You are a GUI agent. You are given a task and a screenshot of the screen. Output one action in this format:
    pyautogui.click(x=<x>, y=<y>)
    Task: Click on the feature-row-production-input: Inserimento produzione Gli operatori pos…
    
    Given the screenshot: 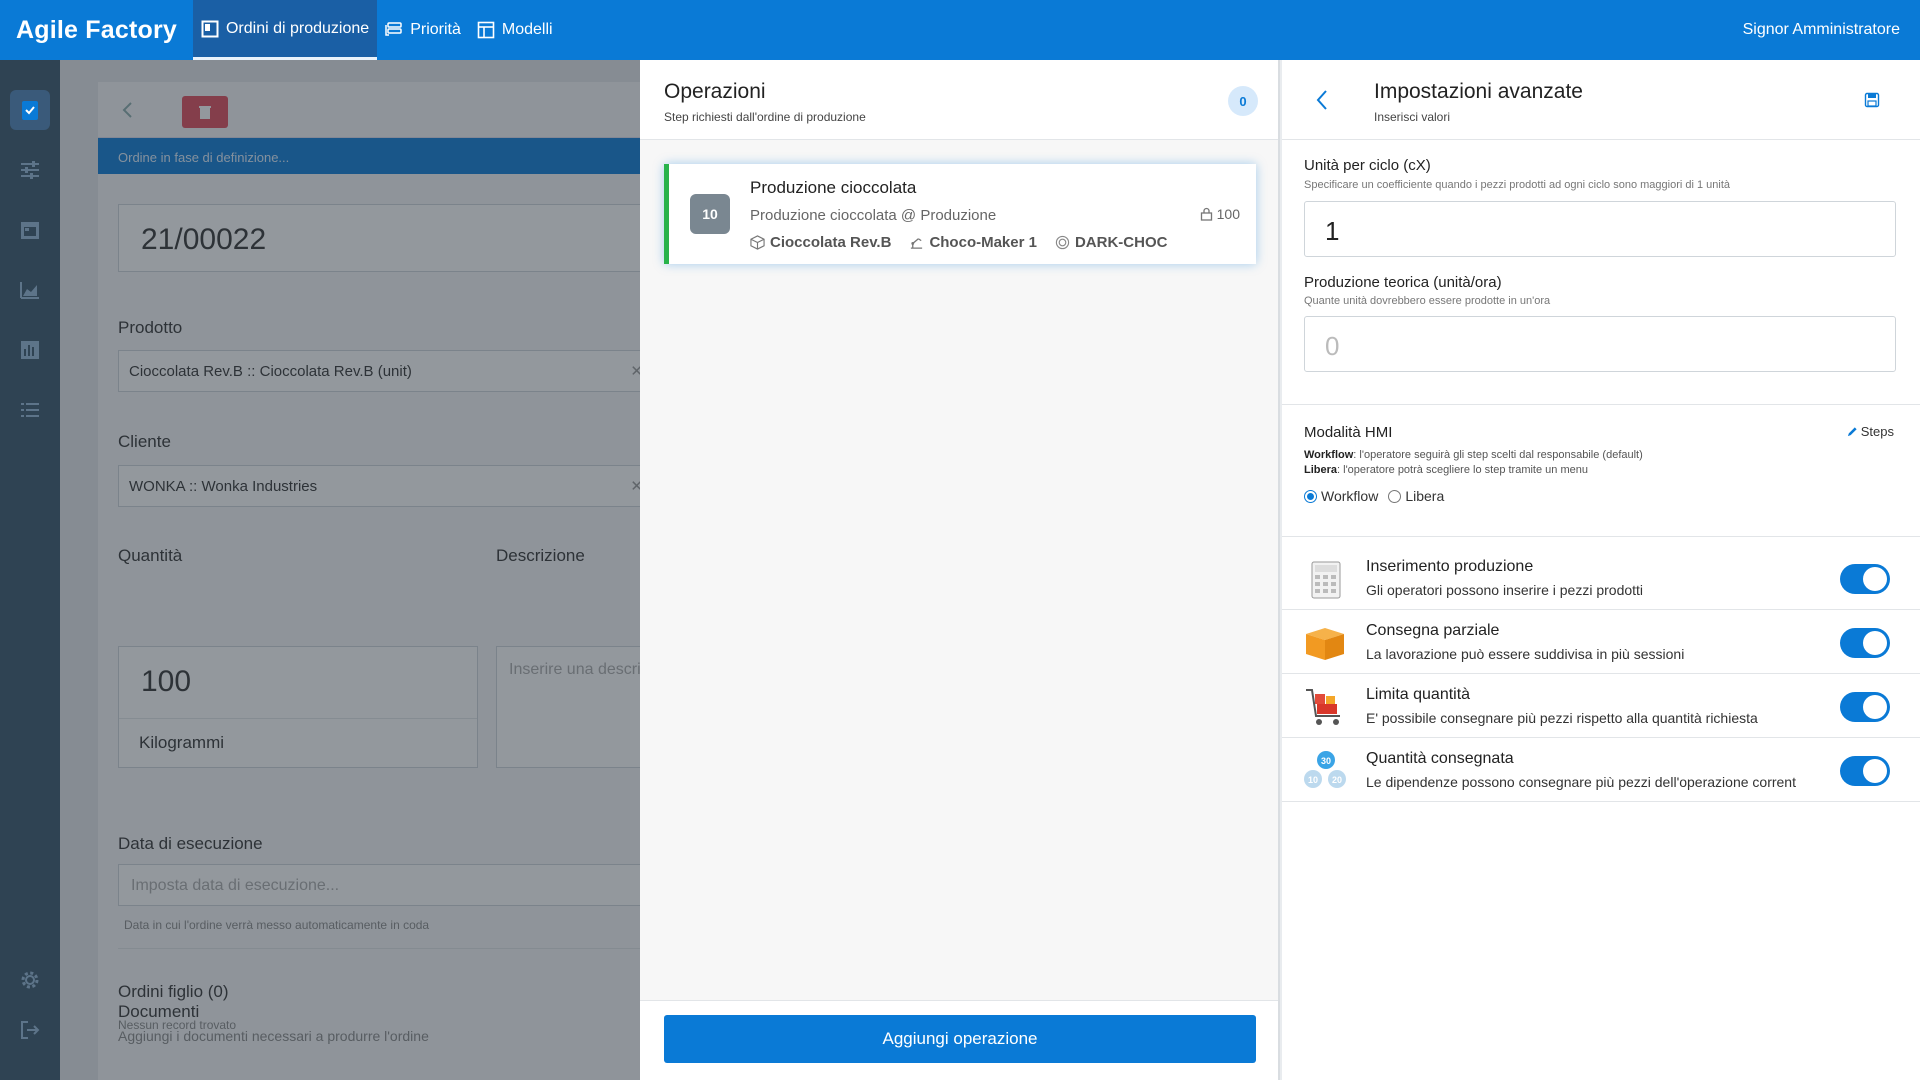 What is the action you would take?
    pyautogui.click(x=1601, y=578)
    